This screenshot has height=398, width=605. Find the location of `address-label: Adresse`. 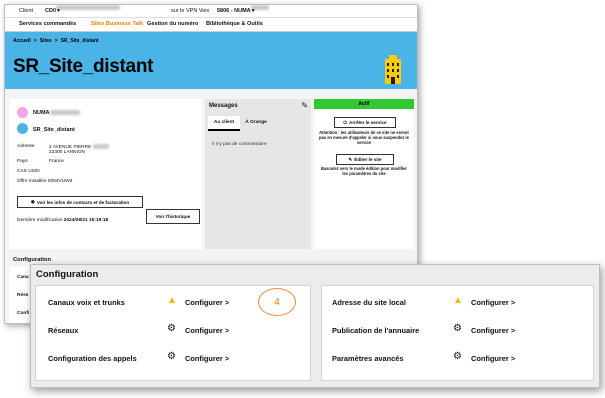

address-label: Adresse is located at coordinates (26, 146).